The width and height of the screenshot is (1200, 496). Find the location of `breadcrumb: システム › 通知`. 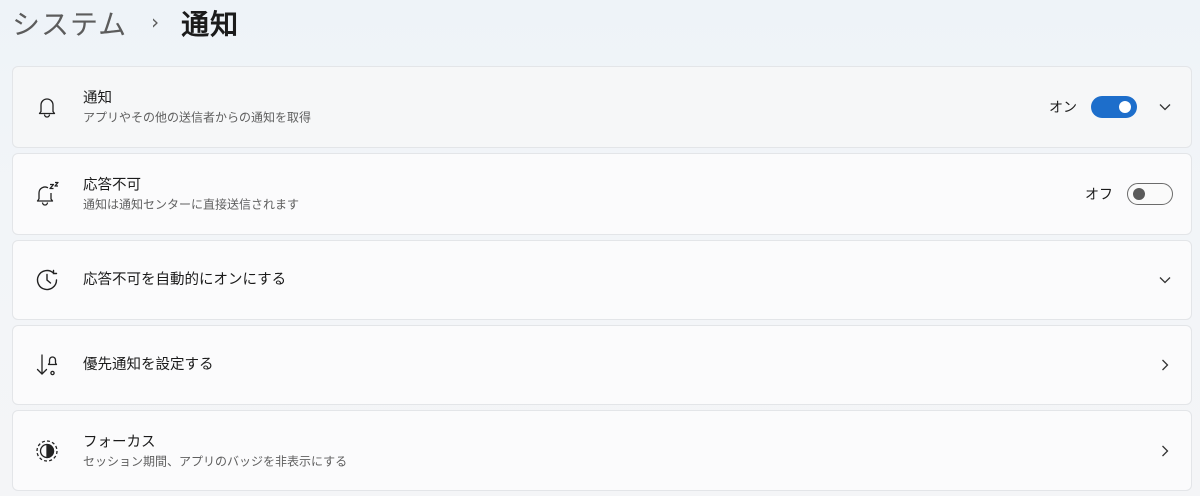

breadcrumb: システム › 通知 is located at coordinates (125, 23).